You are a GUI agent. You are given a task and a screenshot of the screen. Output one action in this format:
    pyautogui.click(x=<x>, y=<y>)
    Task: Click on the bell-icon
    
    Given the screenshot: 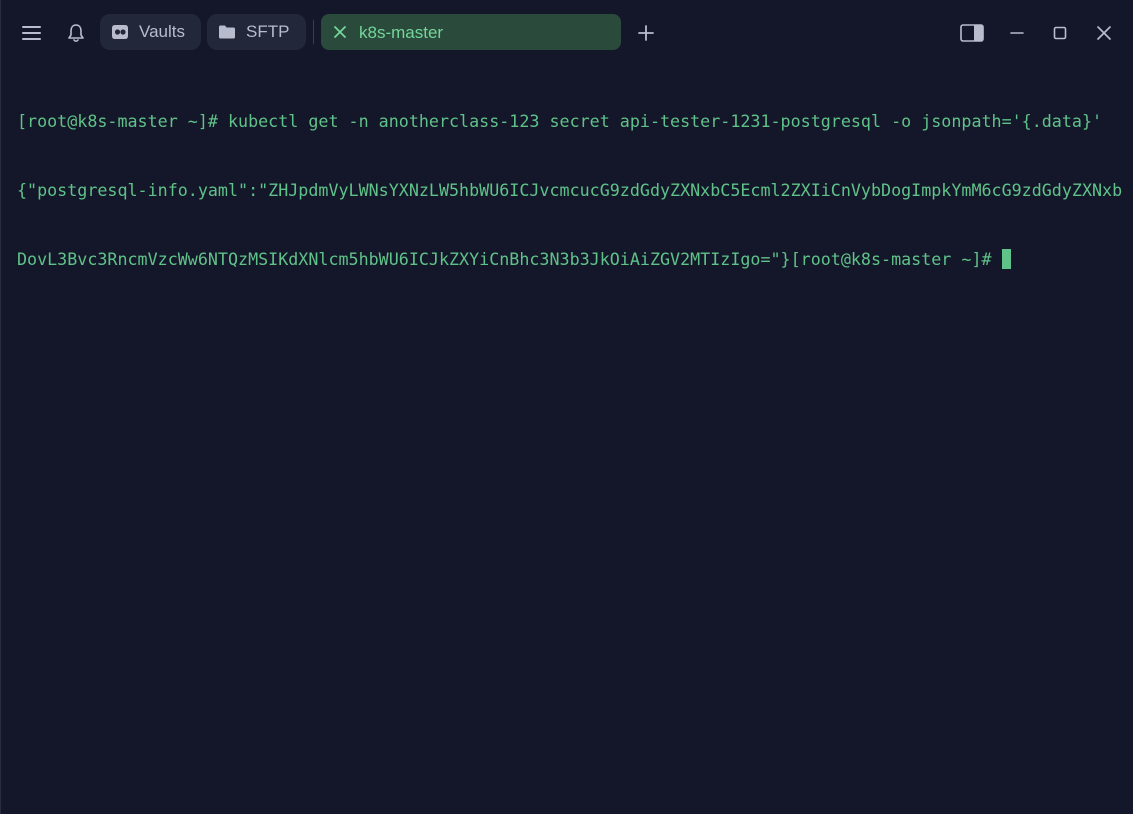 What is the action you would take?
    pyautogui.click(x=76, y=33)
    